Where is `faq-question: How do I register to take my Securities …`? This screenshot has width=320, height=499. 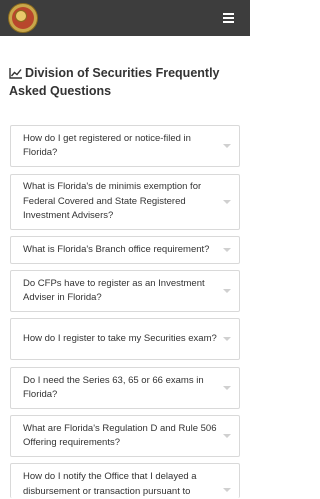 faq-question: How do I register to take my Securities … is located at coordinates (120, 338).